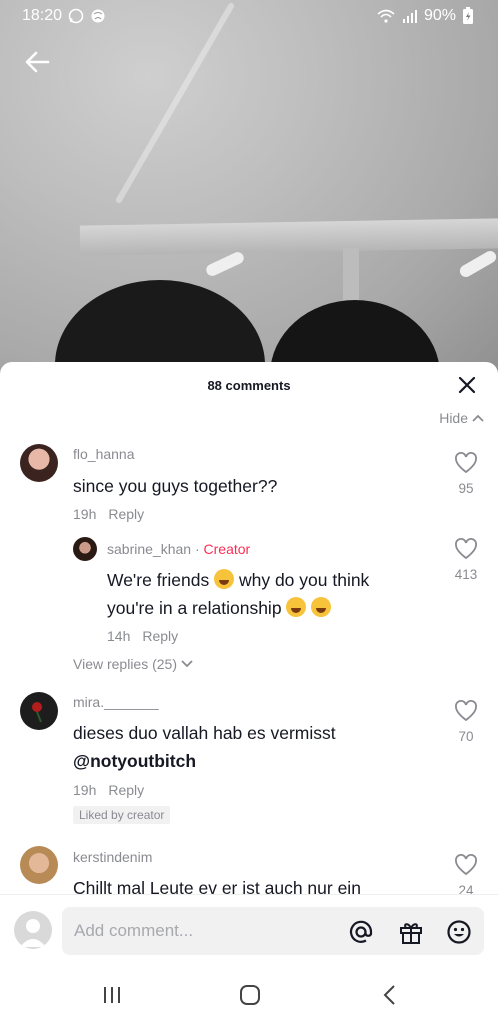  I want to click on home-icon, so click(250, 995).